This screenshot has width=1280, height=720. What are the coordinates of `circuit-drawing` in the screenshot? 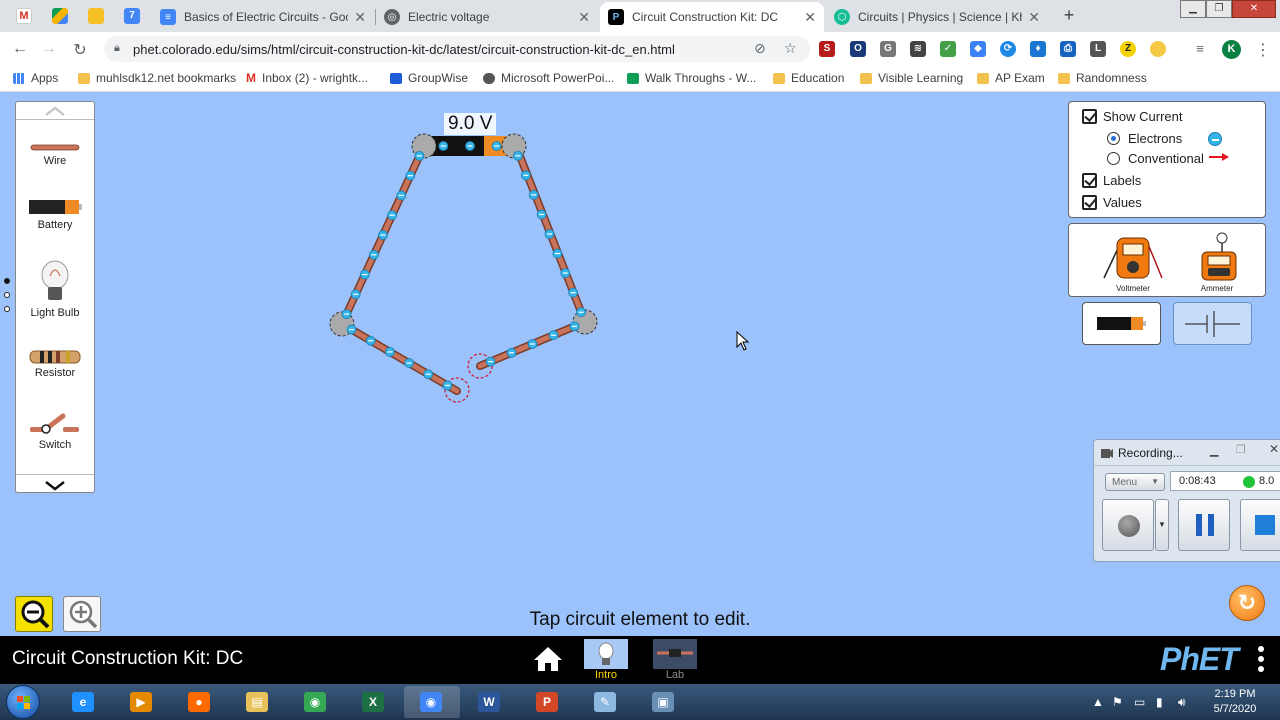 It's located at (470, 260).